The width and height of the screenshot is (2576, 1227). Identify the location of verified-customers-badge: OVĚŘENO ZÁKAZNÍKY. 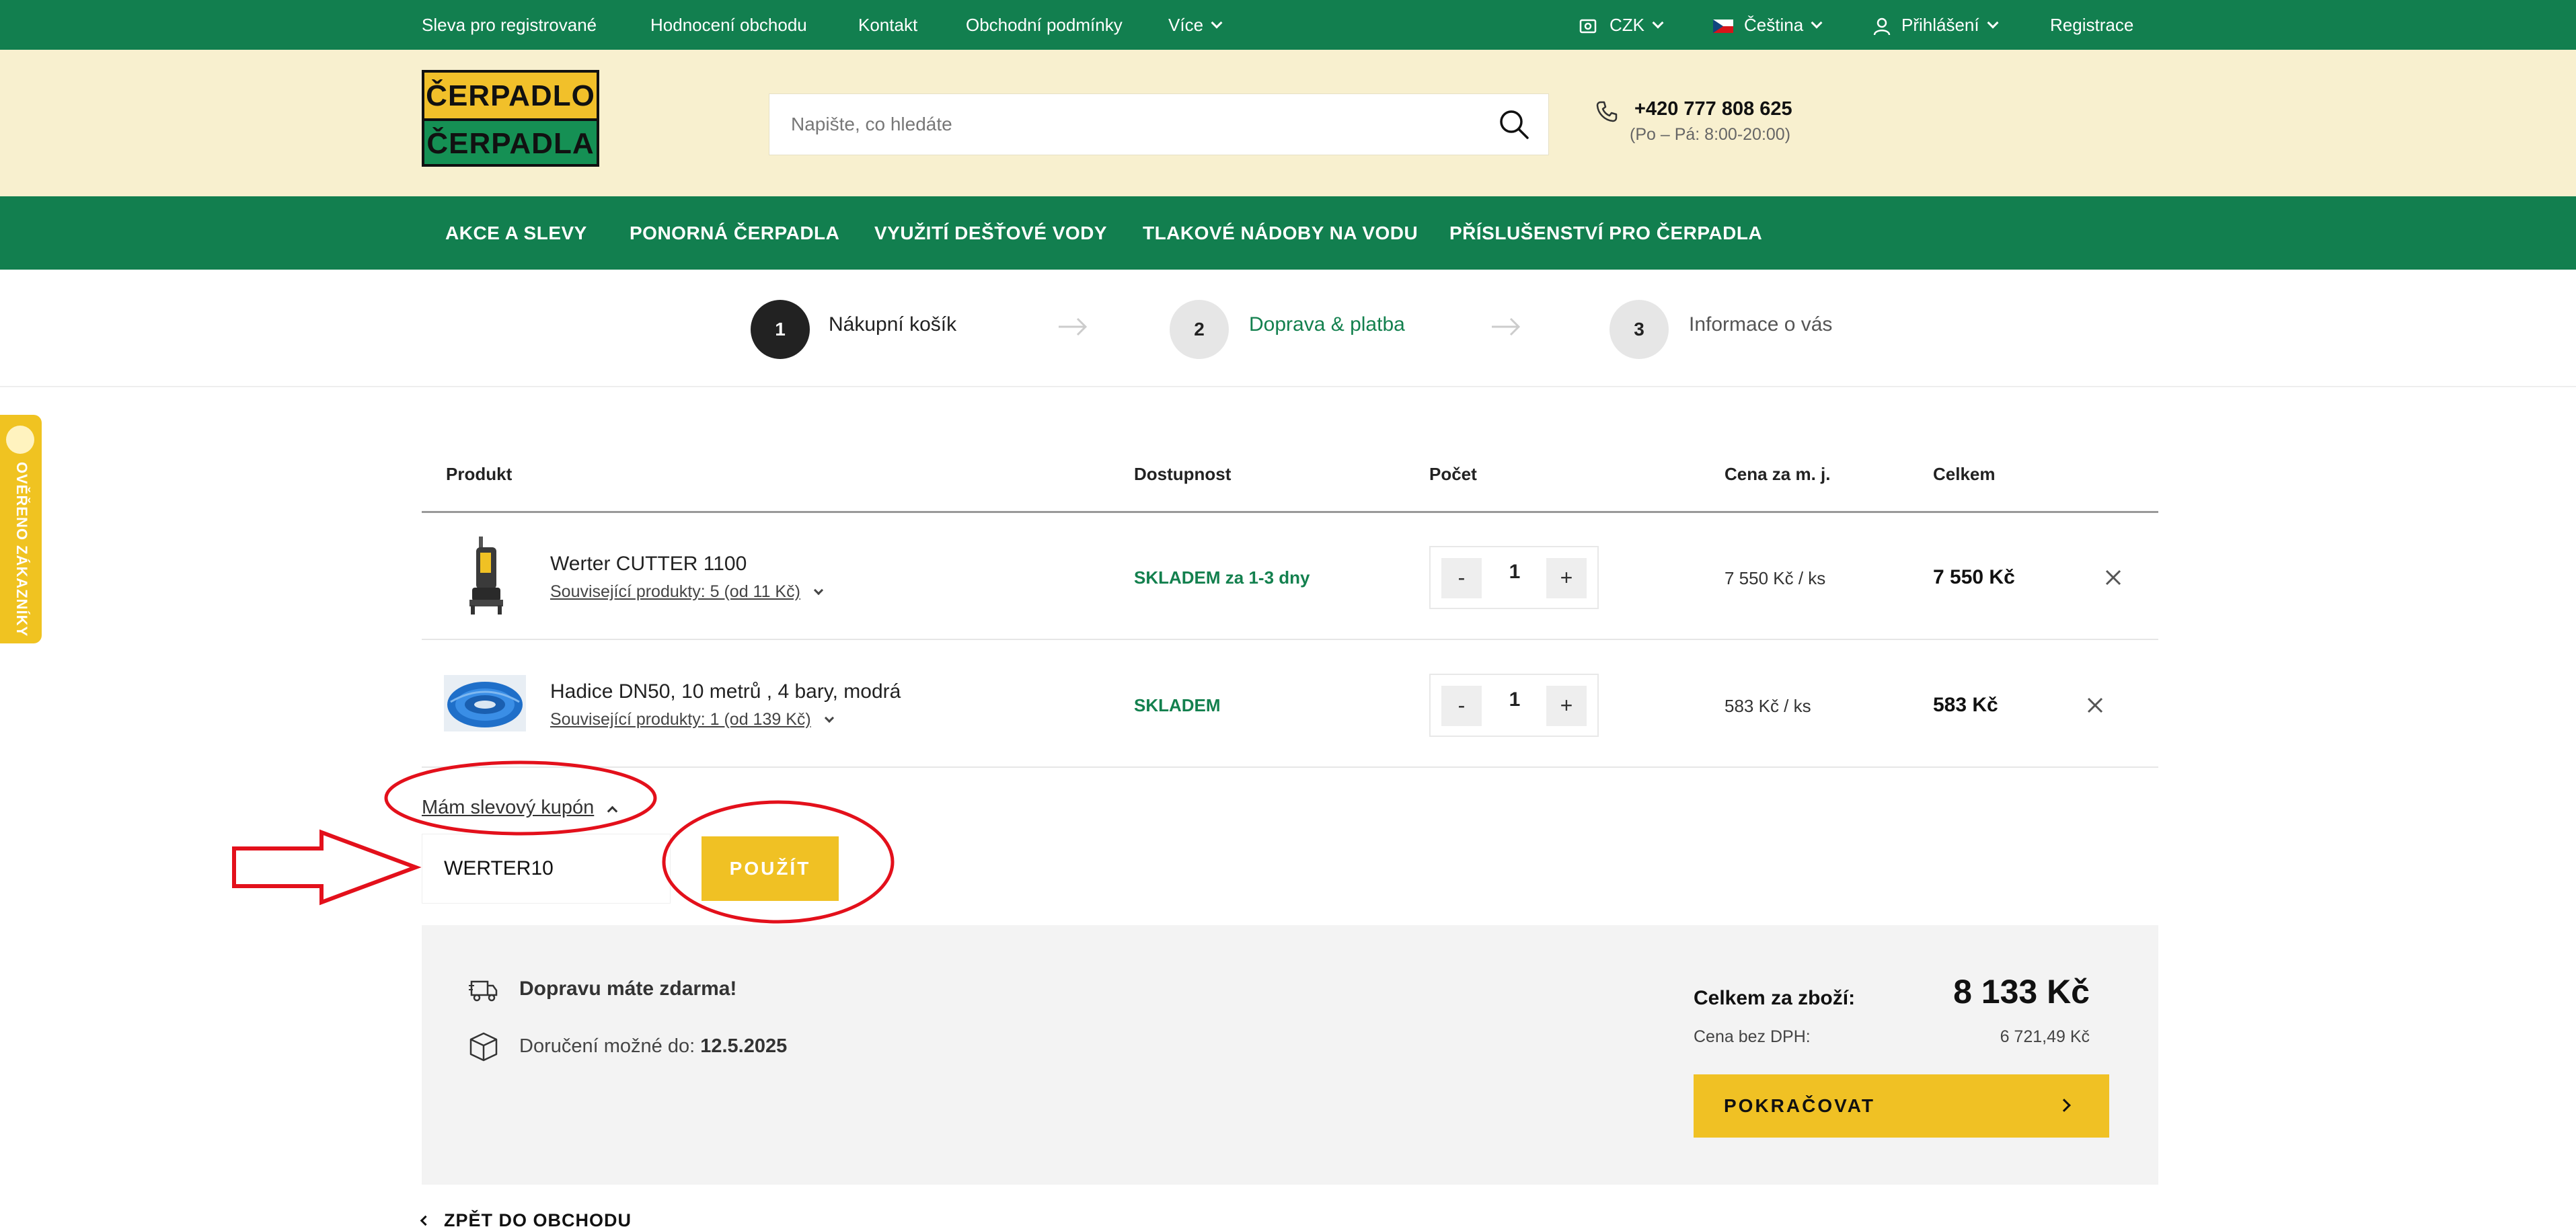
(21, 529).